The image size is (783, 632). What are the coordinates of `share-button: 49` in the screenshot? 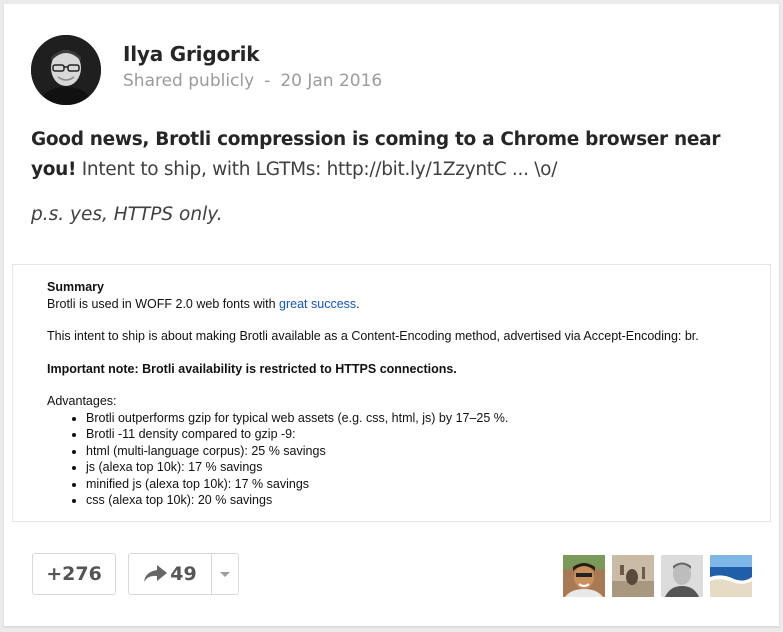 It's located at (170, 574).